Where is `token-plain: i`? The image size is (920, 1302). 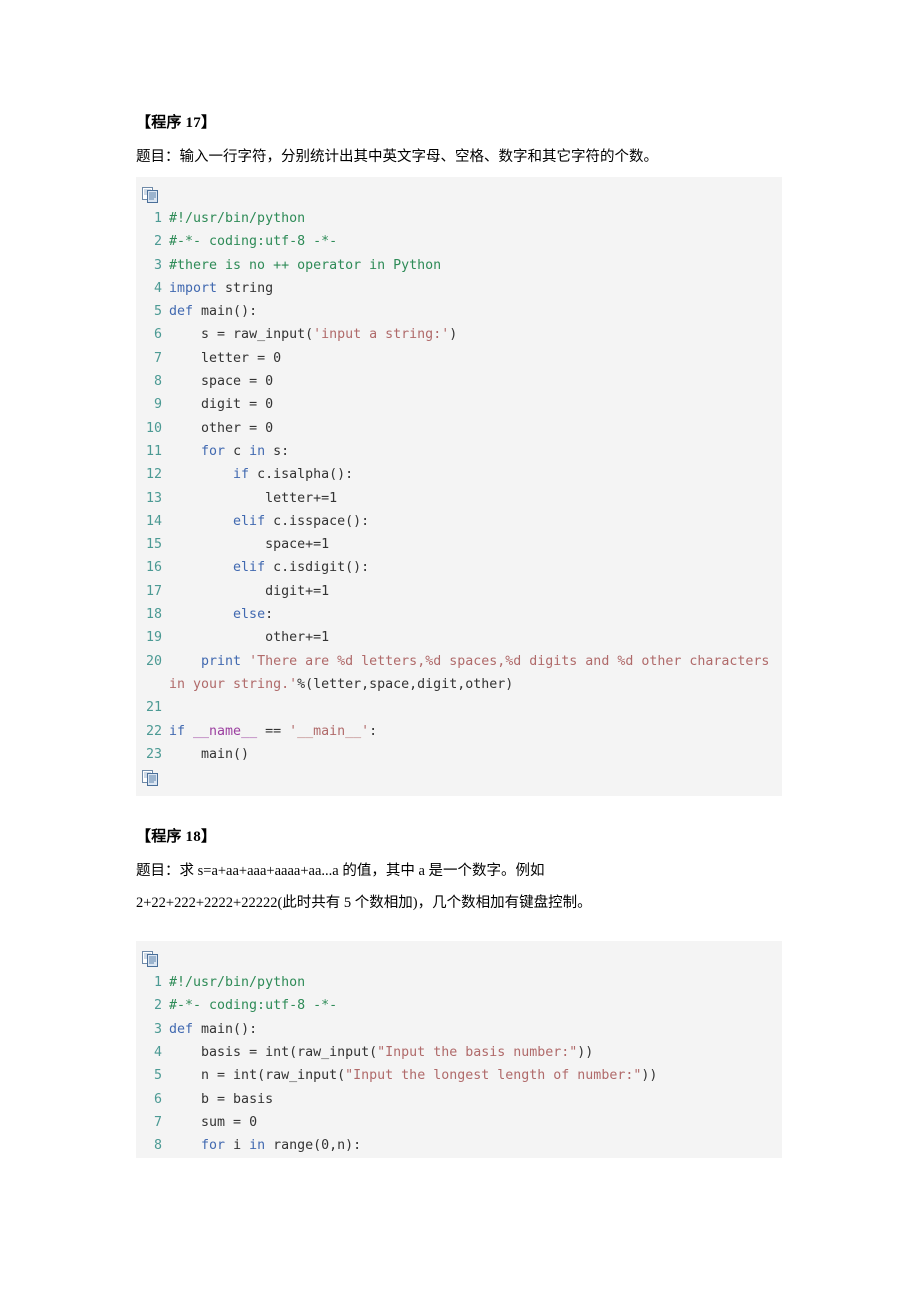 token-plain: i is located at coordinates (237, 1146).